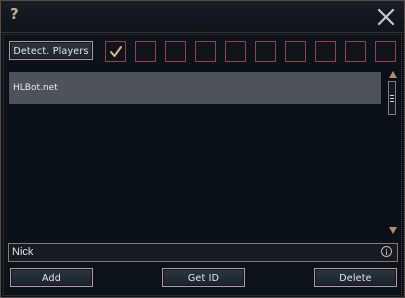  Describe the element at coordinates (393, 230) in the screenshot. I see `scroll-down-arrow-icon` at that location.